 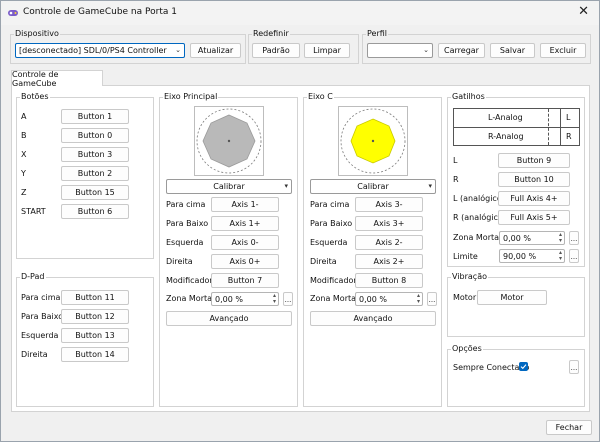 I want to click on c-stick-preview, so click(x=373, y=141).